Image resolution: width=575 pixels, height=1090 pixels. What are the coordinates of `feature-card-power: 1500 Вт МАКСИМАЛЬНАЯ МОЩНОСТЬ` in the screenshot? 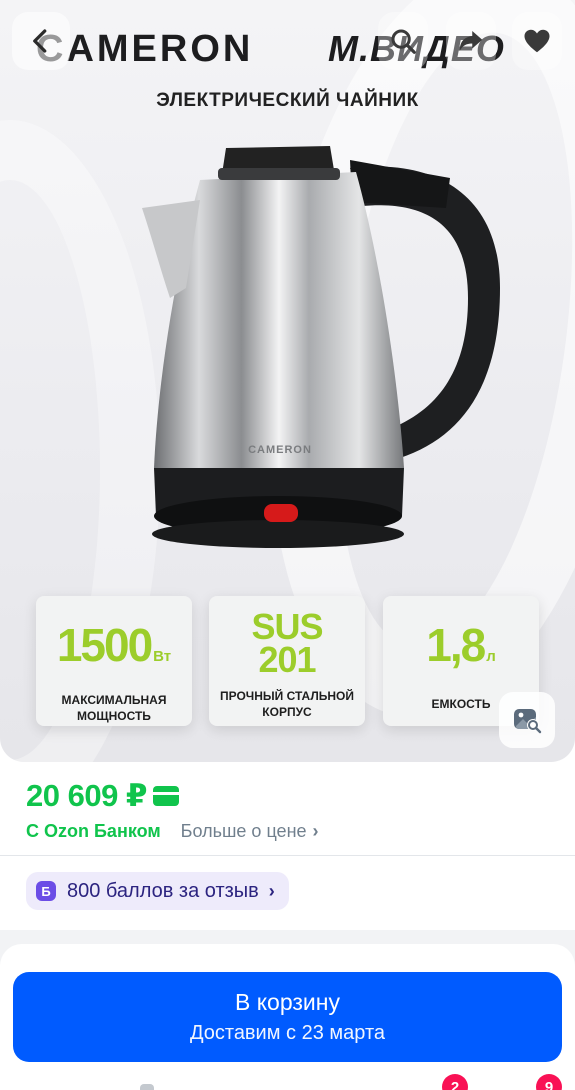 It's located at (114, 661).